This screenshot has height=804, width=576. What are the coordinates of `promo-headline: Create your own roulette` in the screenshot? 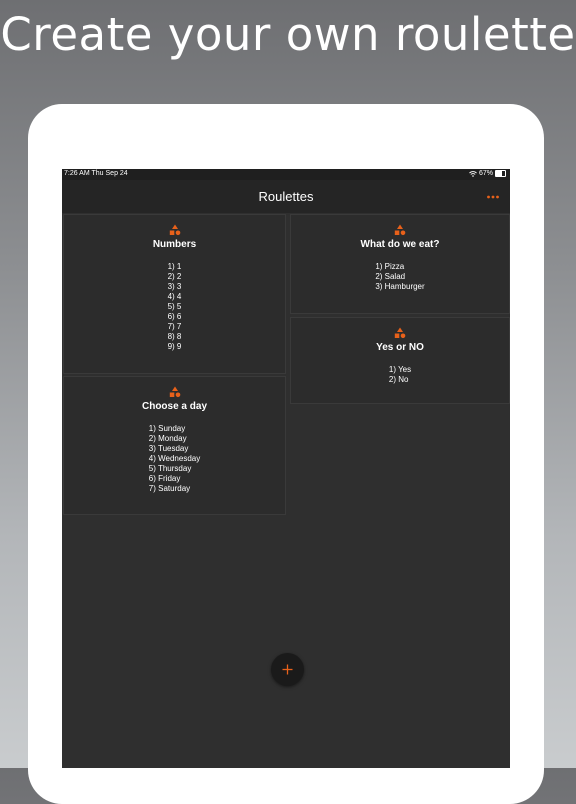 It's located at (288, 34).